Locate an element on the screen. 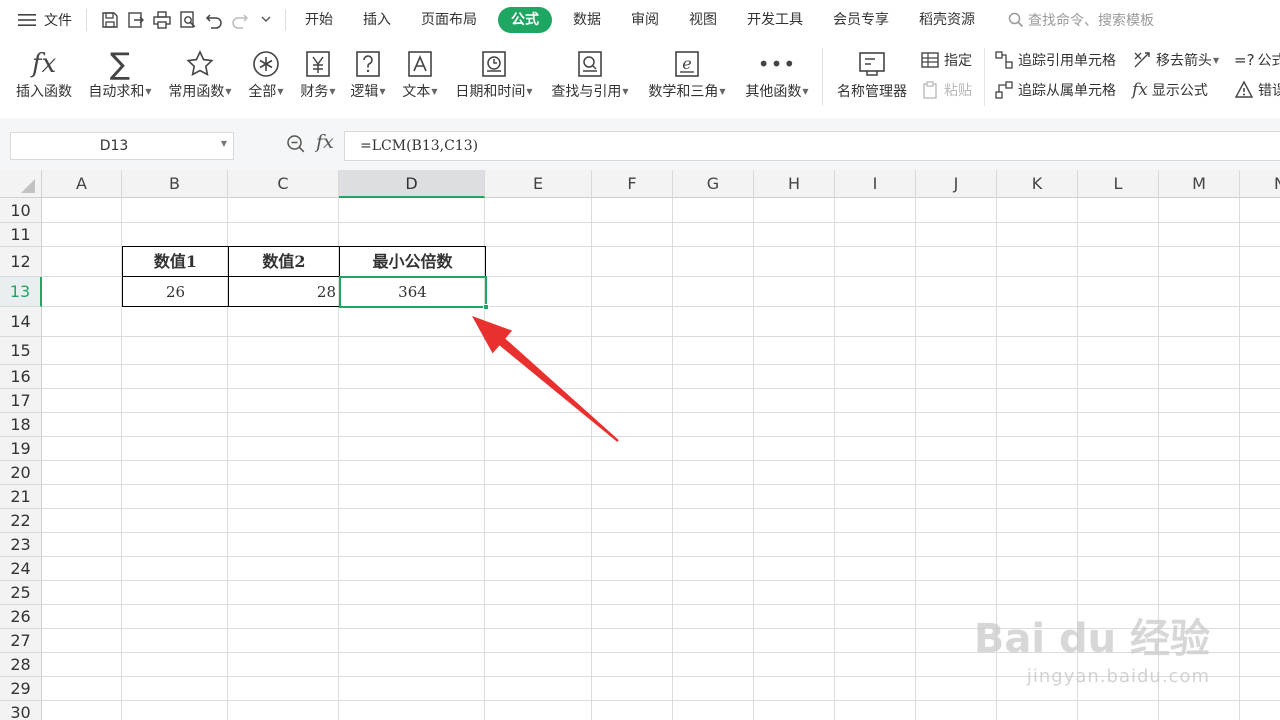  math-functions-button: e 数学和三角▼ is located at coordinates (687, 79).